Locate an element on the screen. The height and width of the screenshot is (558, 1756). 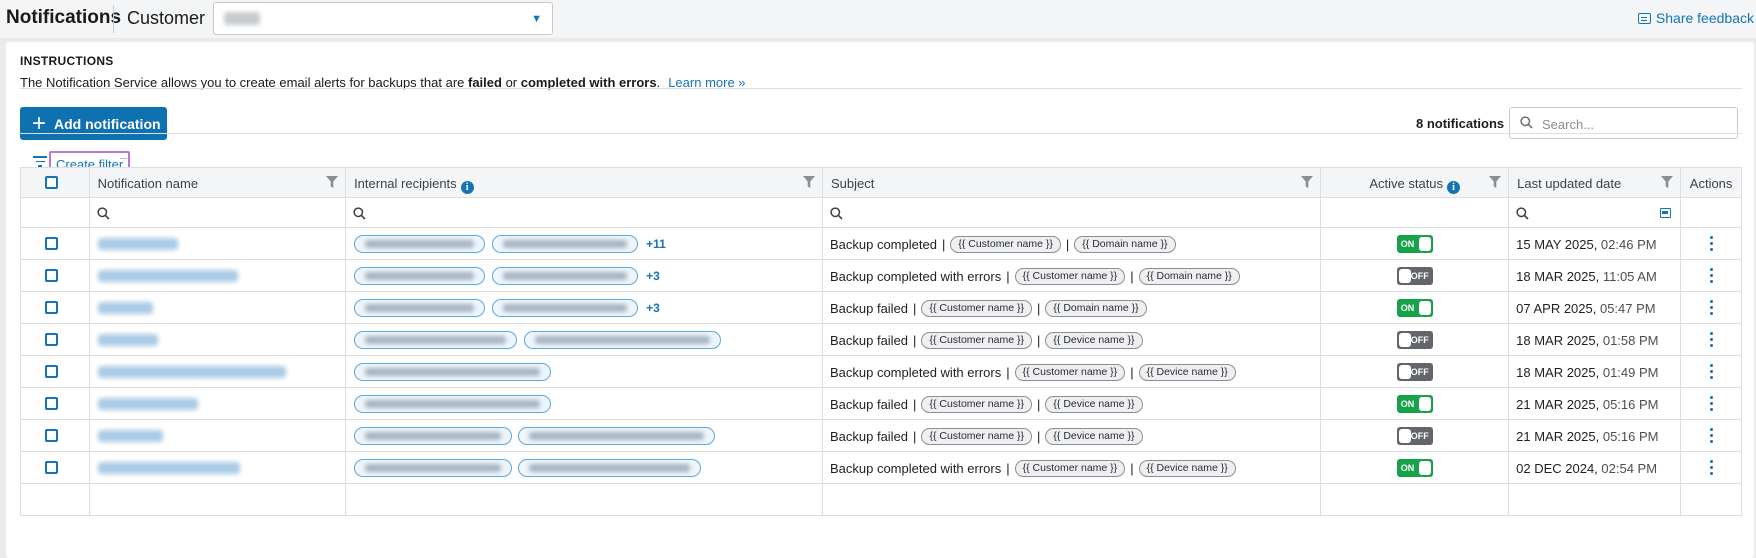
column-header-subject: Subject is located at coordinates (1071, 182).